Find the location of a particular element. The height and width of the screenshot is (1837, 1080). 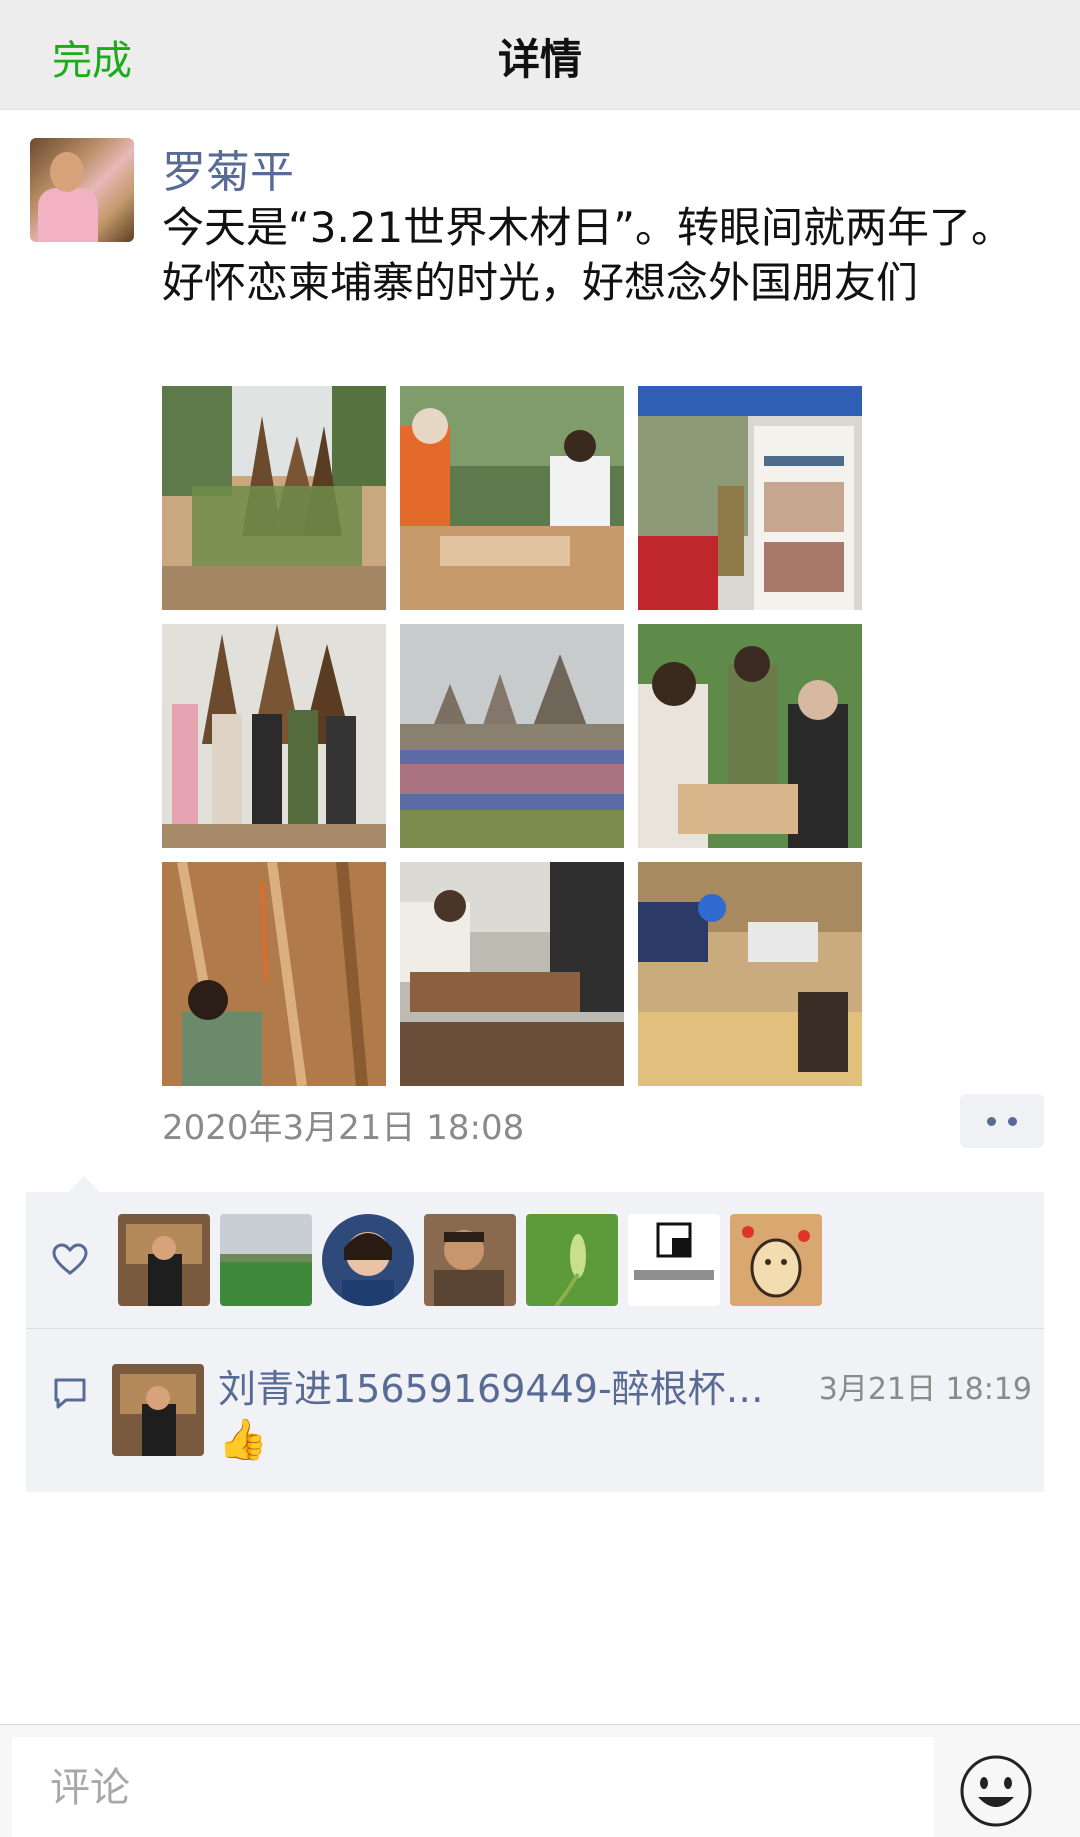

comment-bar is located at coordinates (540, 1780).